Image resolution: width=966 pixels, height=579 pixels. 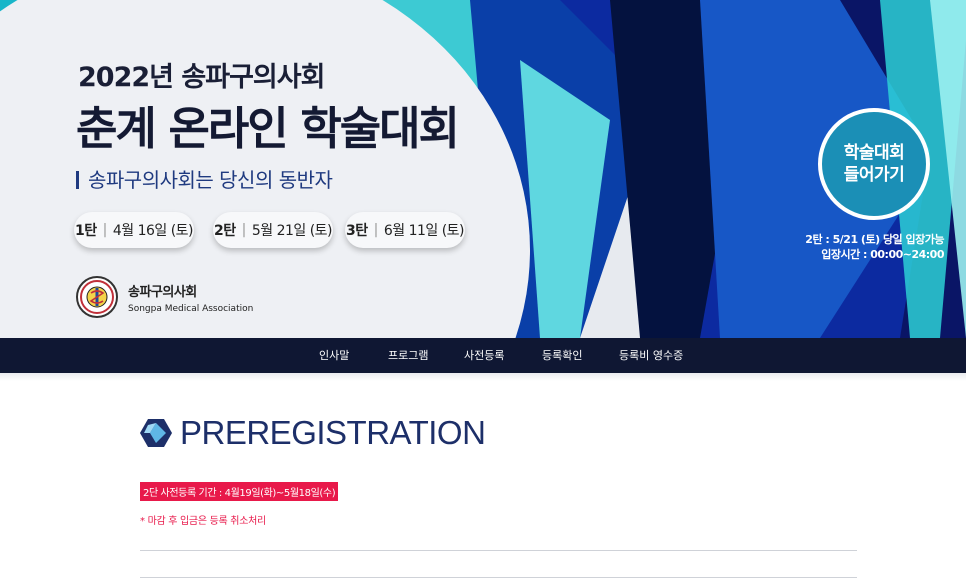 I want to click on preregistration-period-notice: 2단 사전등록 기간 : 4월19일(화)~5월18일(수), so click(x=239, y=491).